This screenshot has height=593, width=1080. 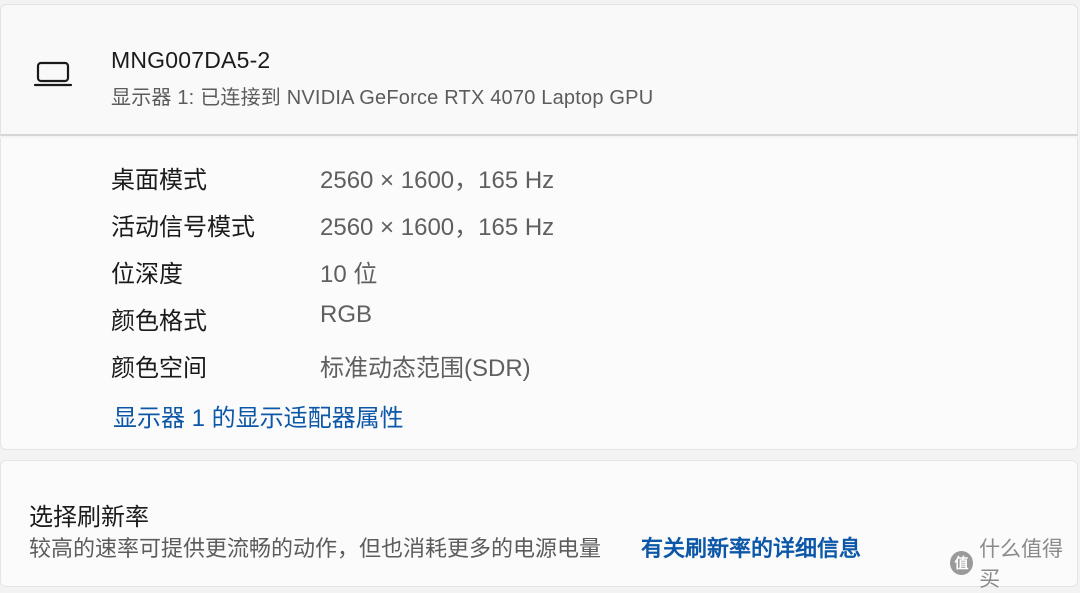 What do you see at coordinates (183, 227) in the screenshot?
I see `detail-label: 活动信号模式` at bounding box center [183, 227].